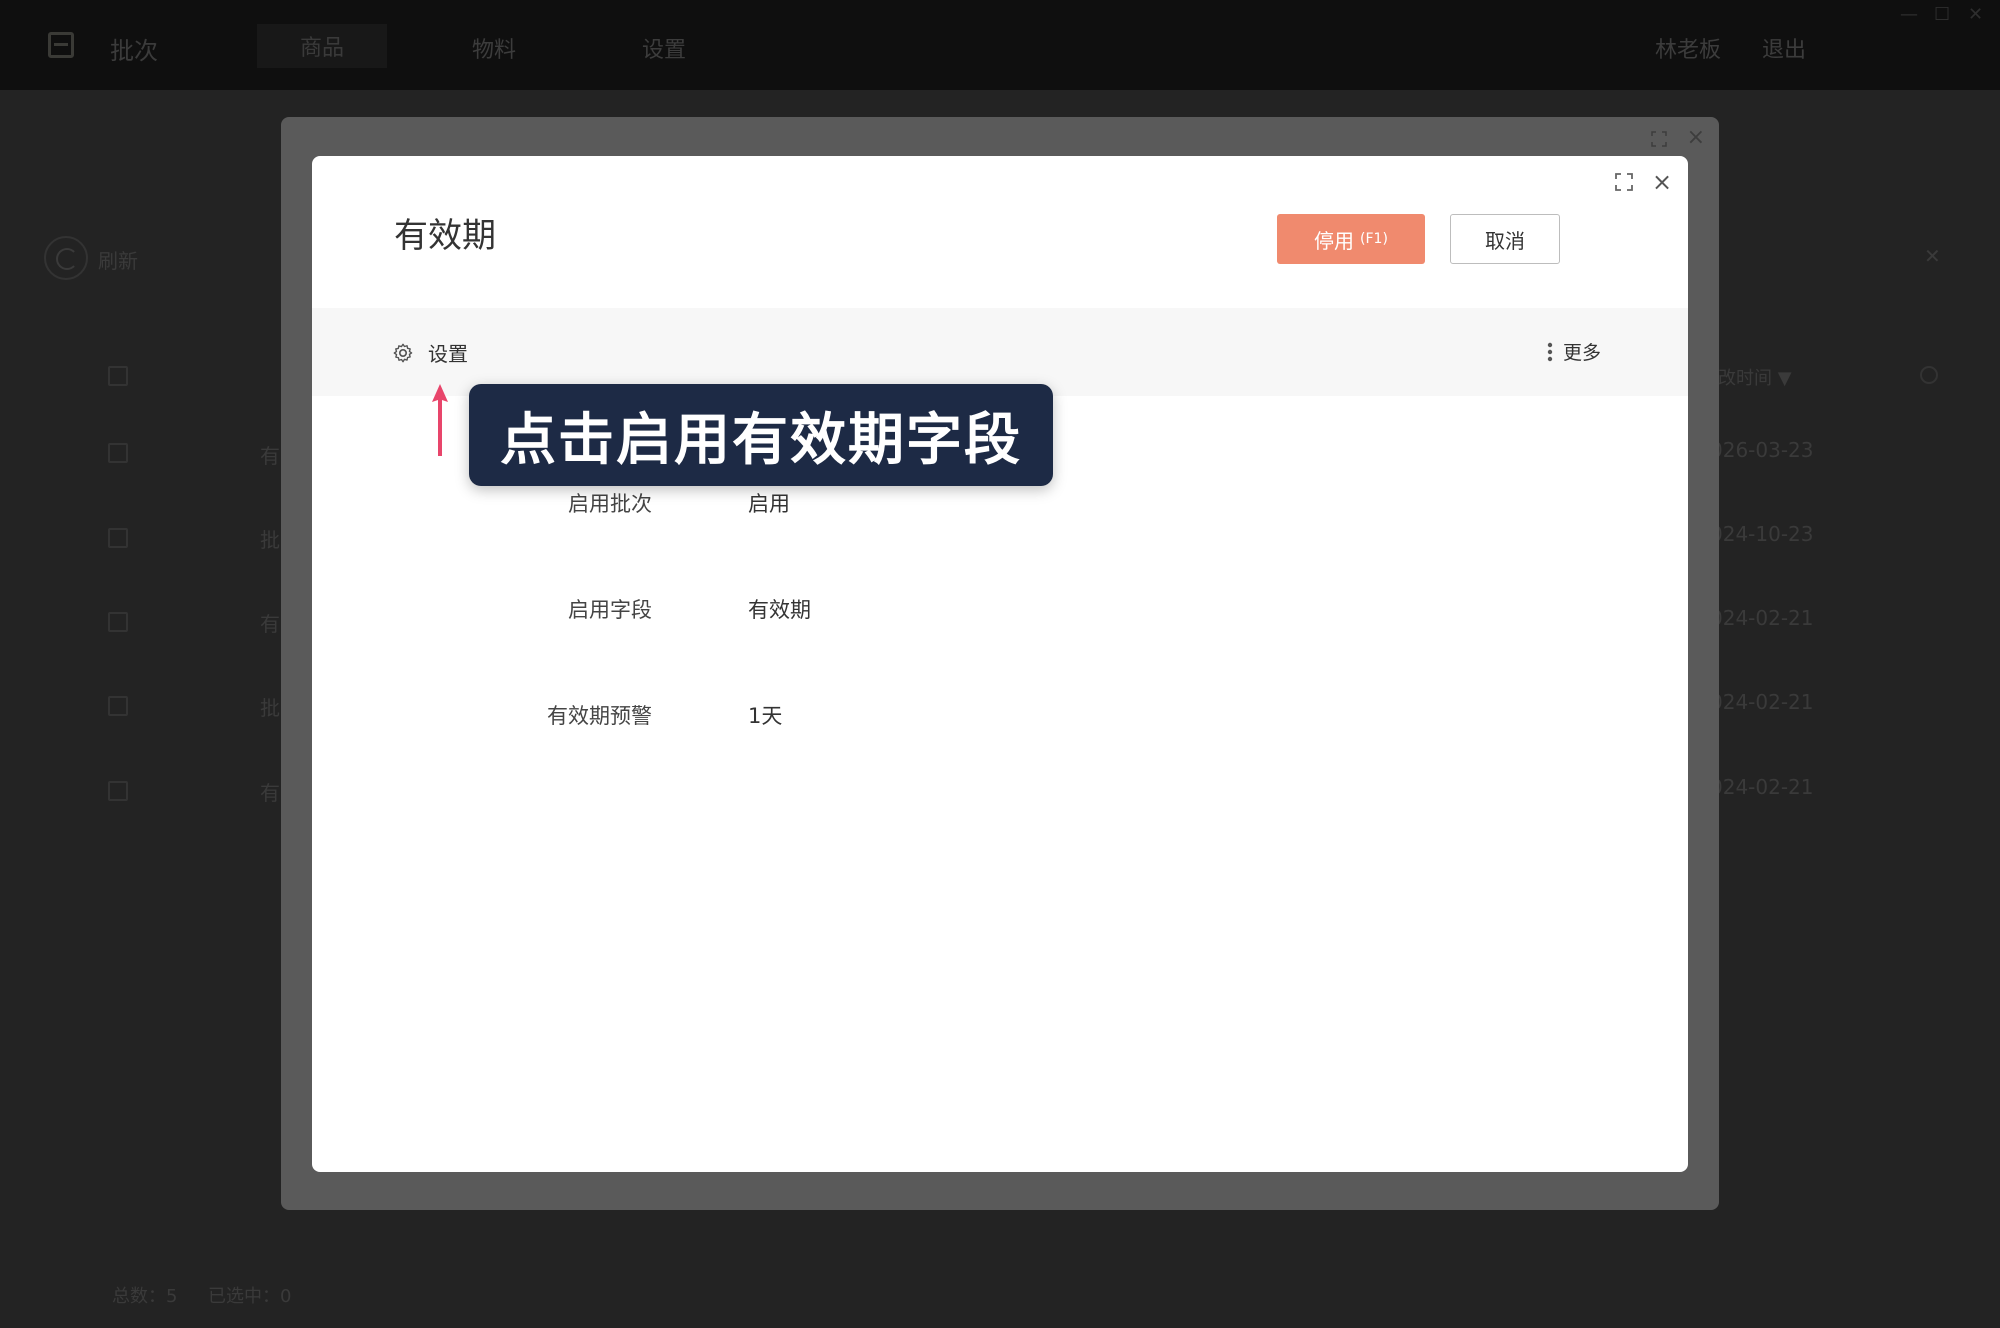 Image resolution: width=2000 pixels, height=1328 pixels. Describe the element at coordinates (765, 716) in the screenshot. I see `field-value: 1天` at that location.